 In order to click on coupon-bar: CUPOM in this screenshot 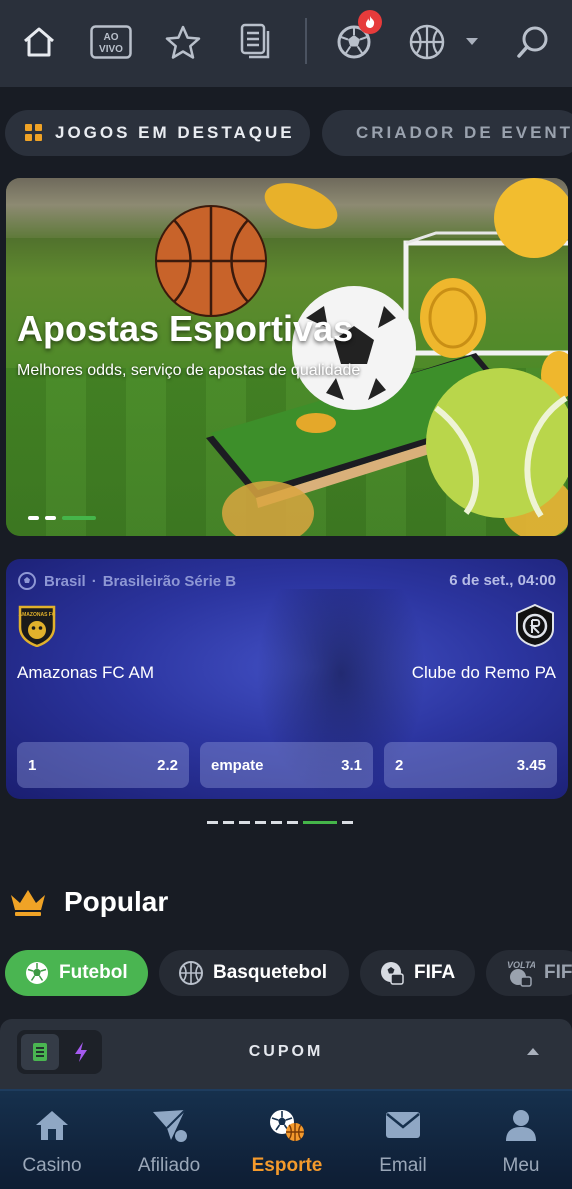, I will do `click(286, 1054)`.